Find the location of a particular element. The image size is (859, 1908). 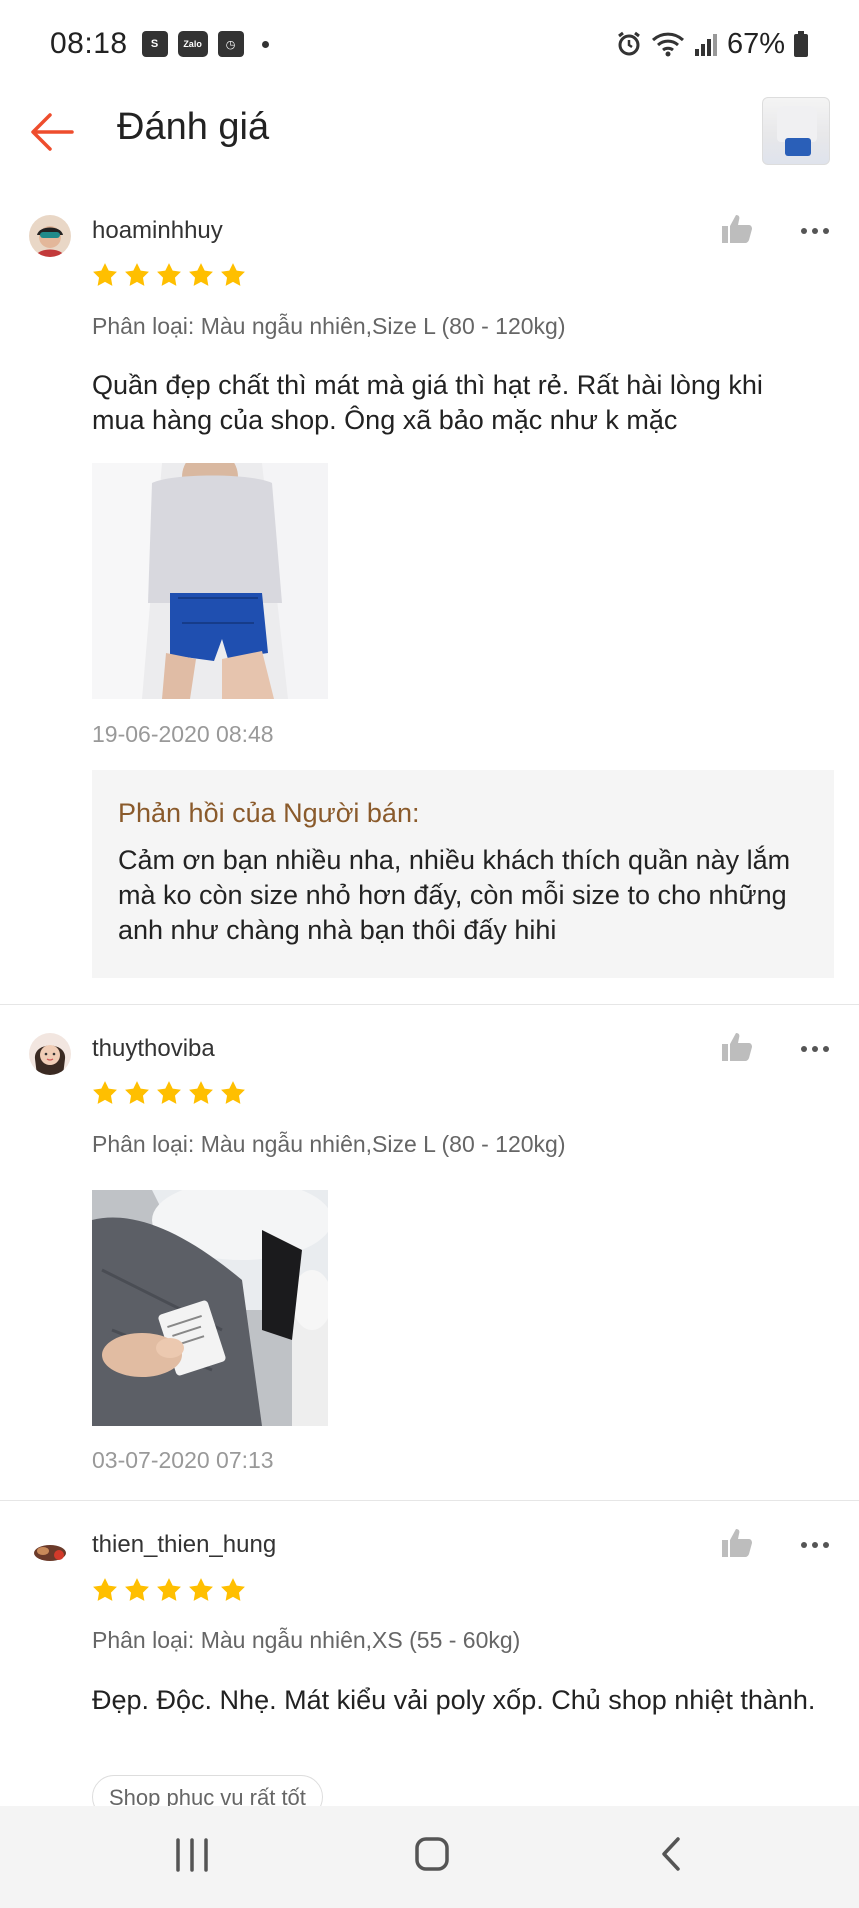

back-arrow-icon is located at coordinates (51, 132).